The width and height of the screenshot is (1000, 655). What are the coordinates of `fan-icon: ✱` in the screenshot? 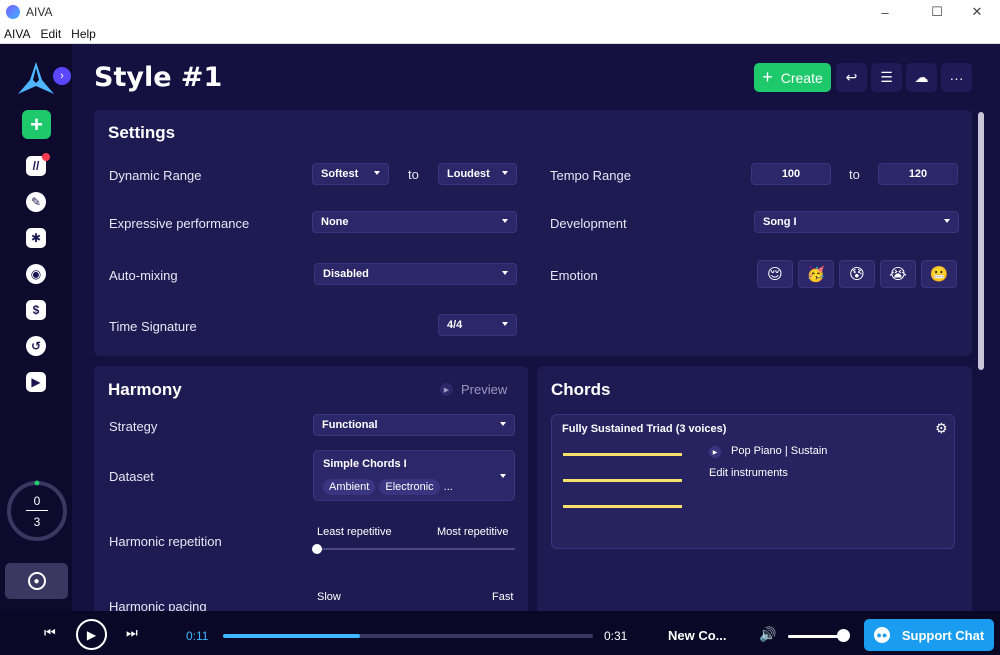 It's located at (36, 238).